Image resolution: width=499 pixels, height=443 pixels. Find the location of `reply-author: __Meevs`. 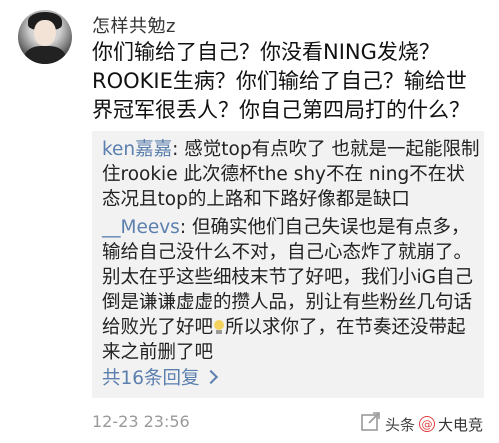

reply-author: __Meevs is located at coordinates (141, 227).